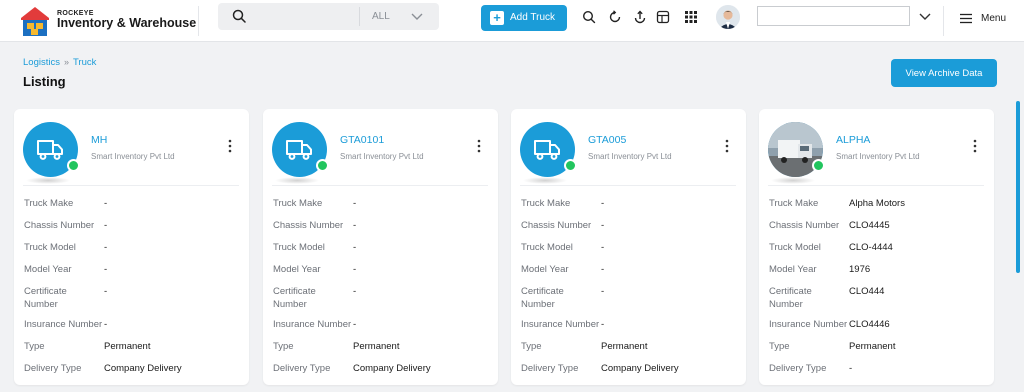  What do you see at coordinates (853, 140) in the screenshot?
I see `truck-name: ALPHA` at bounding box center [853, 140].